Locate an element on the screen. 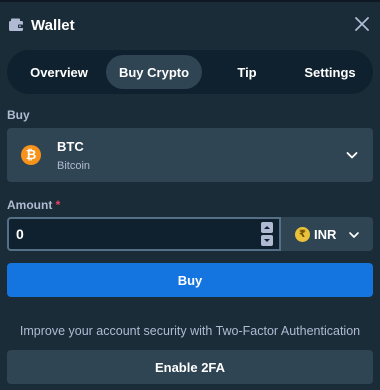 The width and height of the screenshot is (380, 390). wallet-icon is located at coordinates (16, 25).